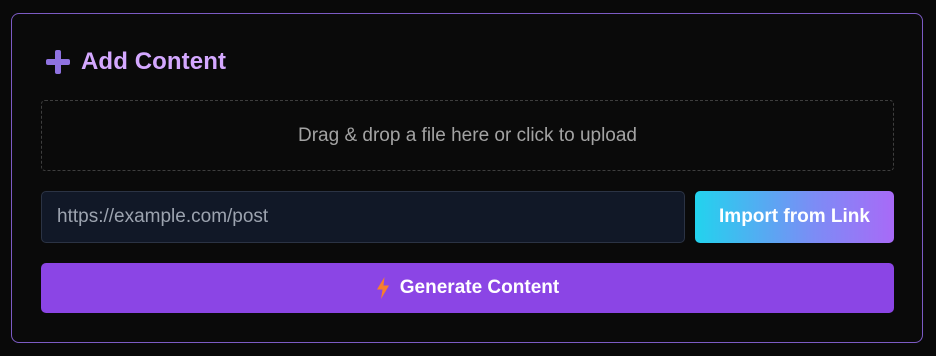  I want to click on import-from-link-button: Import from Link, so click(794, 217).